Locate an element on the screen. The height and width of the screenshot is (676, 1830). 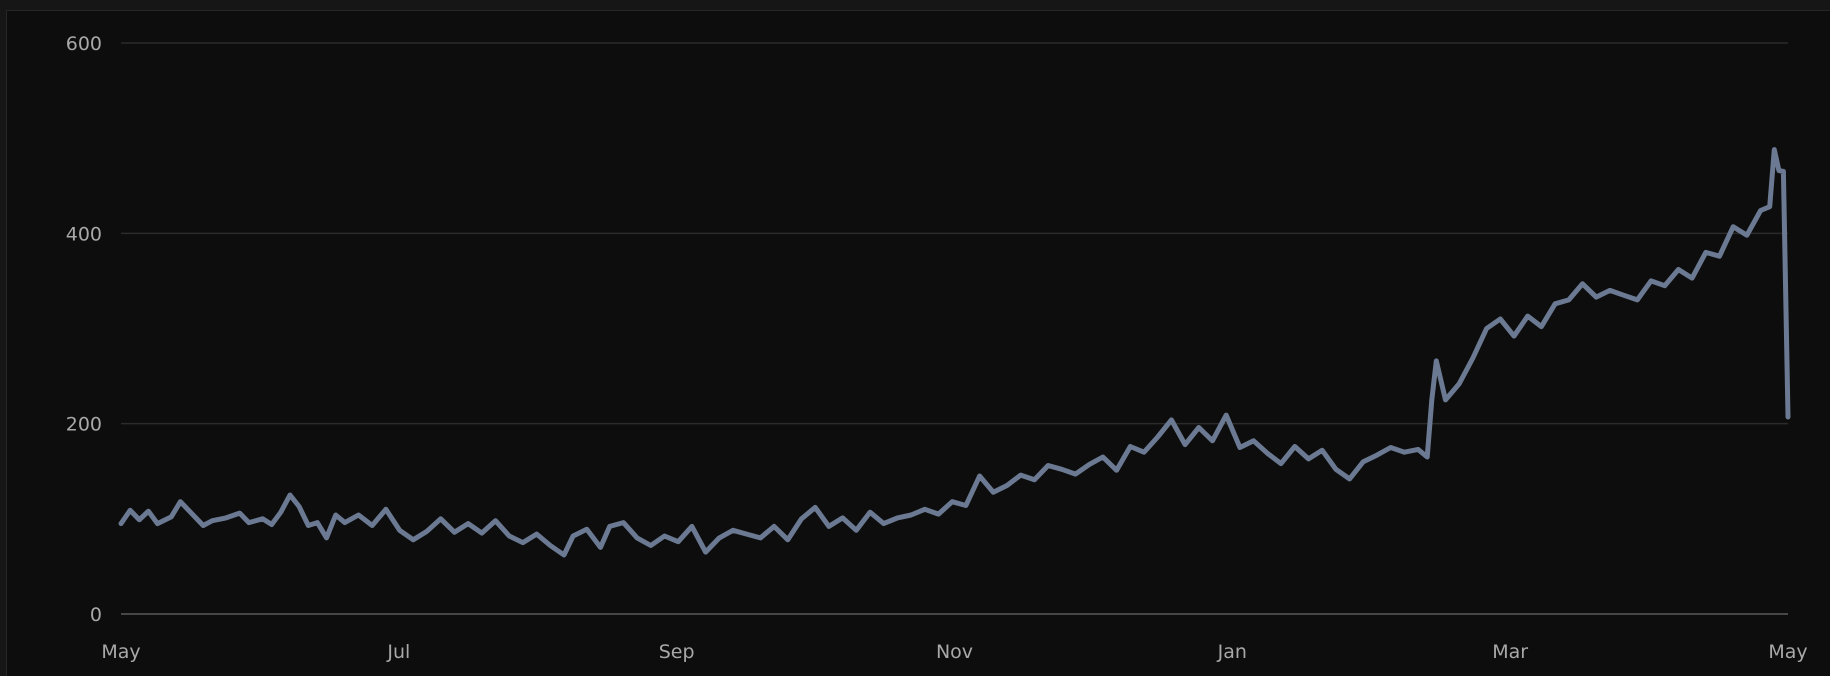
x-tick-label: Nov is located at coordinates (954, 652).